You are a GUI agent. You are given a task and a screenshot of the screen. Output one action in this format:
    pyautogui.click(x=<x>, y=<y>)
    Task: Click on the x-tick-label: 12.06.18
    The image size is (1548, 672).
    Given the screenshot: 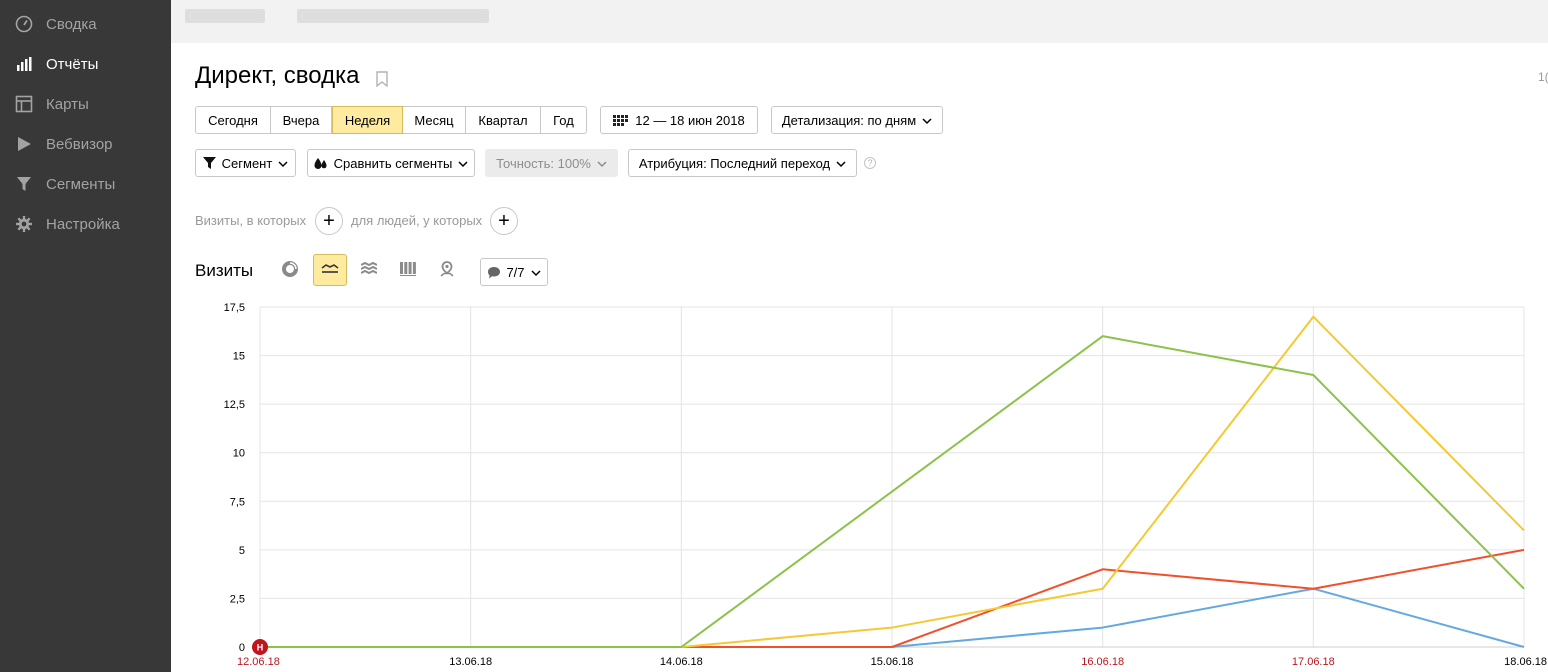 What is the action you would take?
    pyautogui.click(x=258, y=662)
    